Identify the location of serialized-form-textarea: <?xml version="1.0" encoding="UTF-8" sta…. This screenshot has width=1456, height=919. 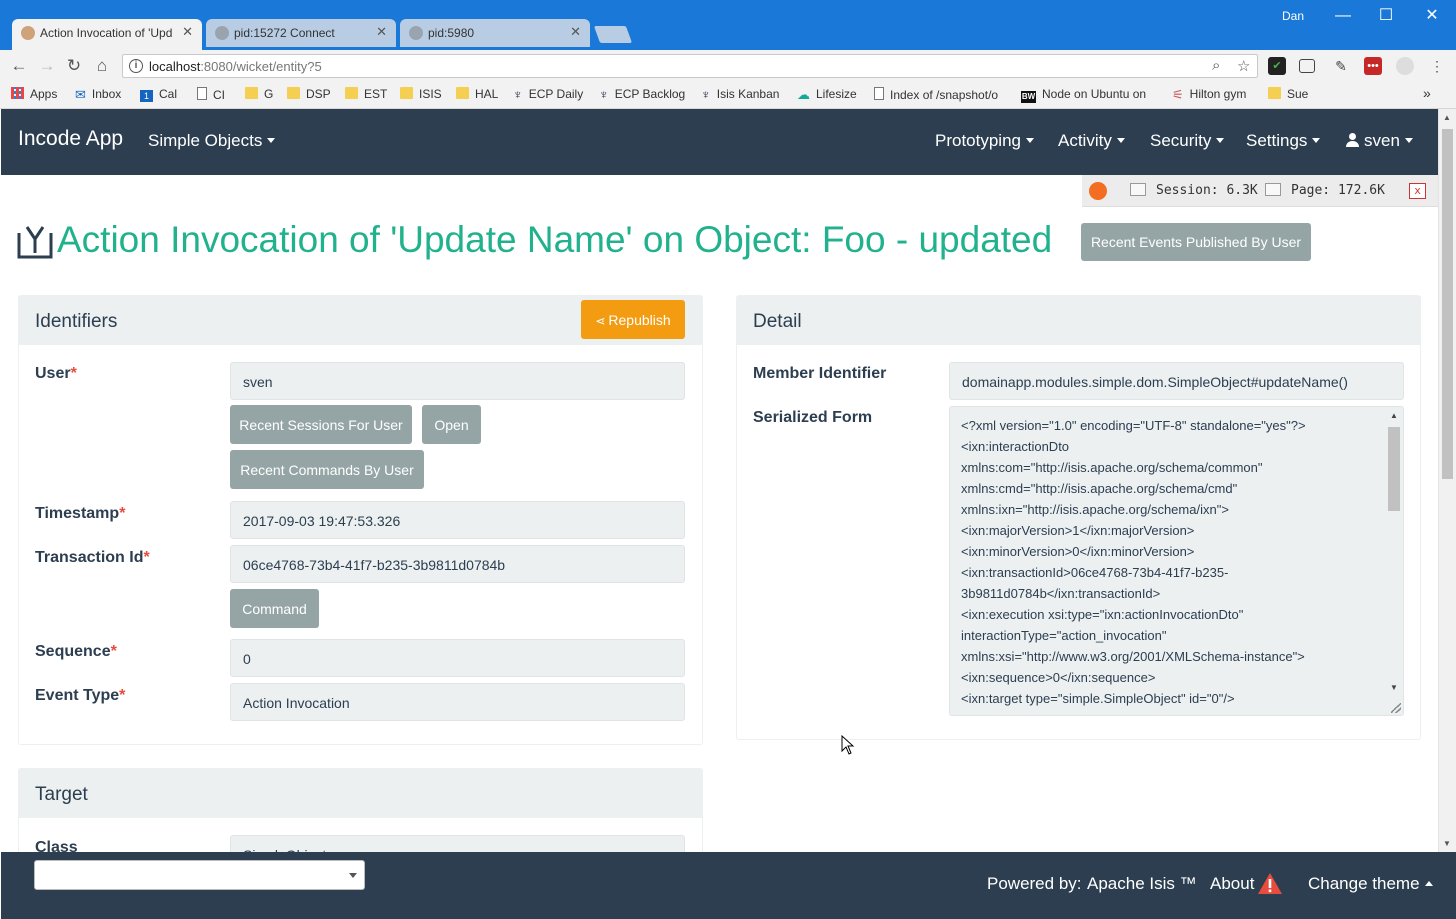
(1176, 561).